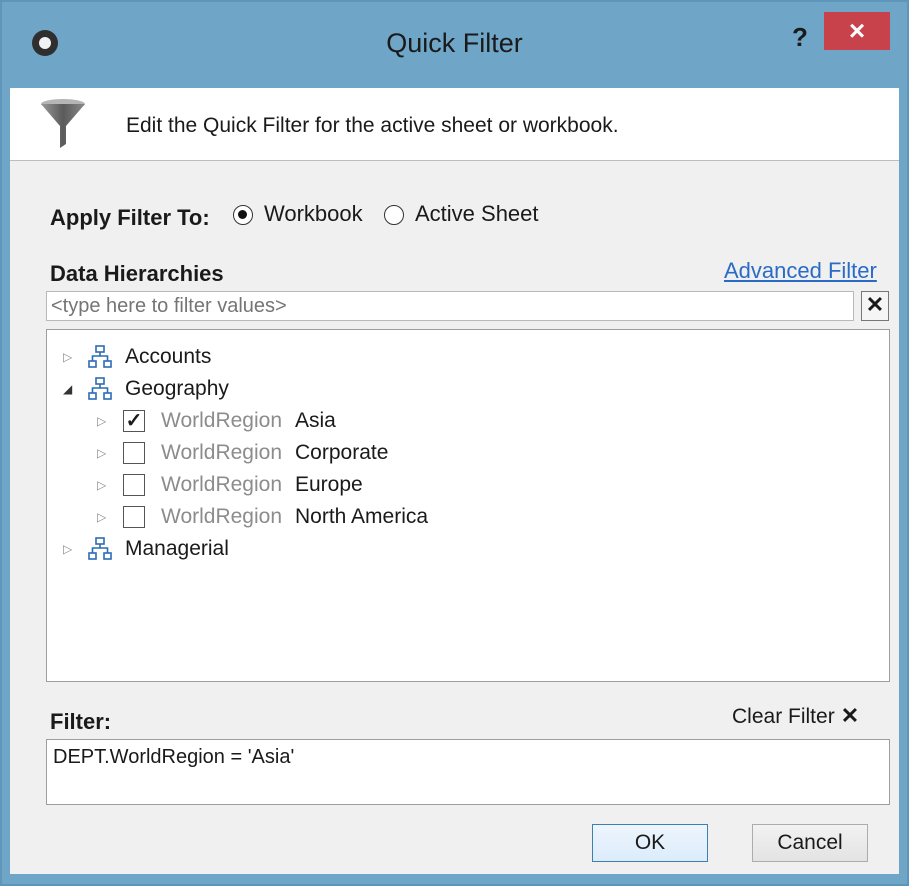  Describe the element at coordinates (177, 388) in the screenshot. I see `tree-node-label: Geography` at that location.